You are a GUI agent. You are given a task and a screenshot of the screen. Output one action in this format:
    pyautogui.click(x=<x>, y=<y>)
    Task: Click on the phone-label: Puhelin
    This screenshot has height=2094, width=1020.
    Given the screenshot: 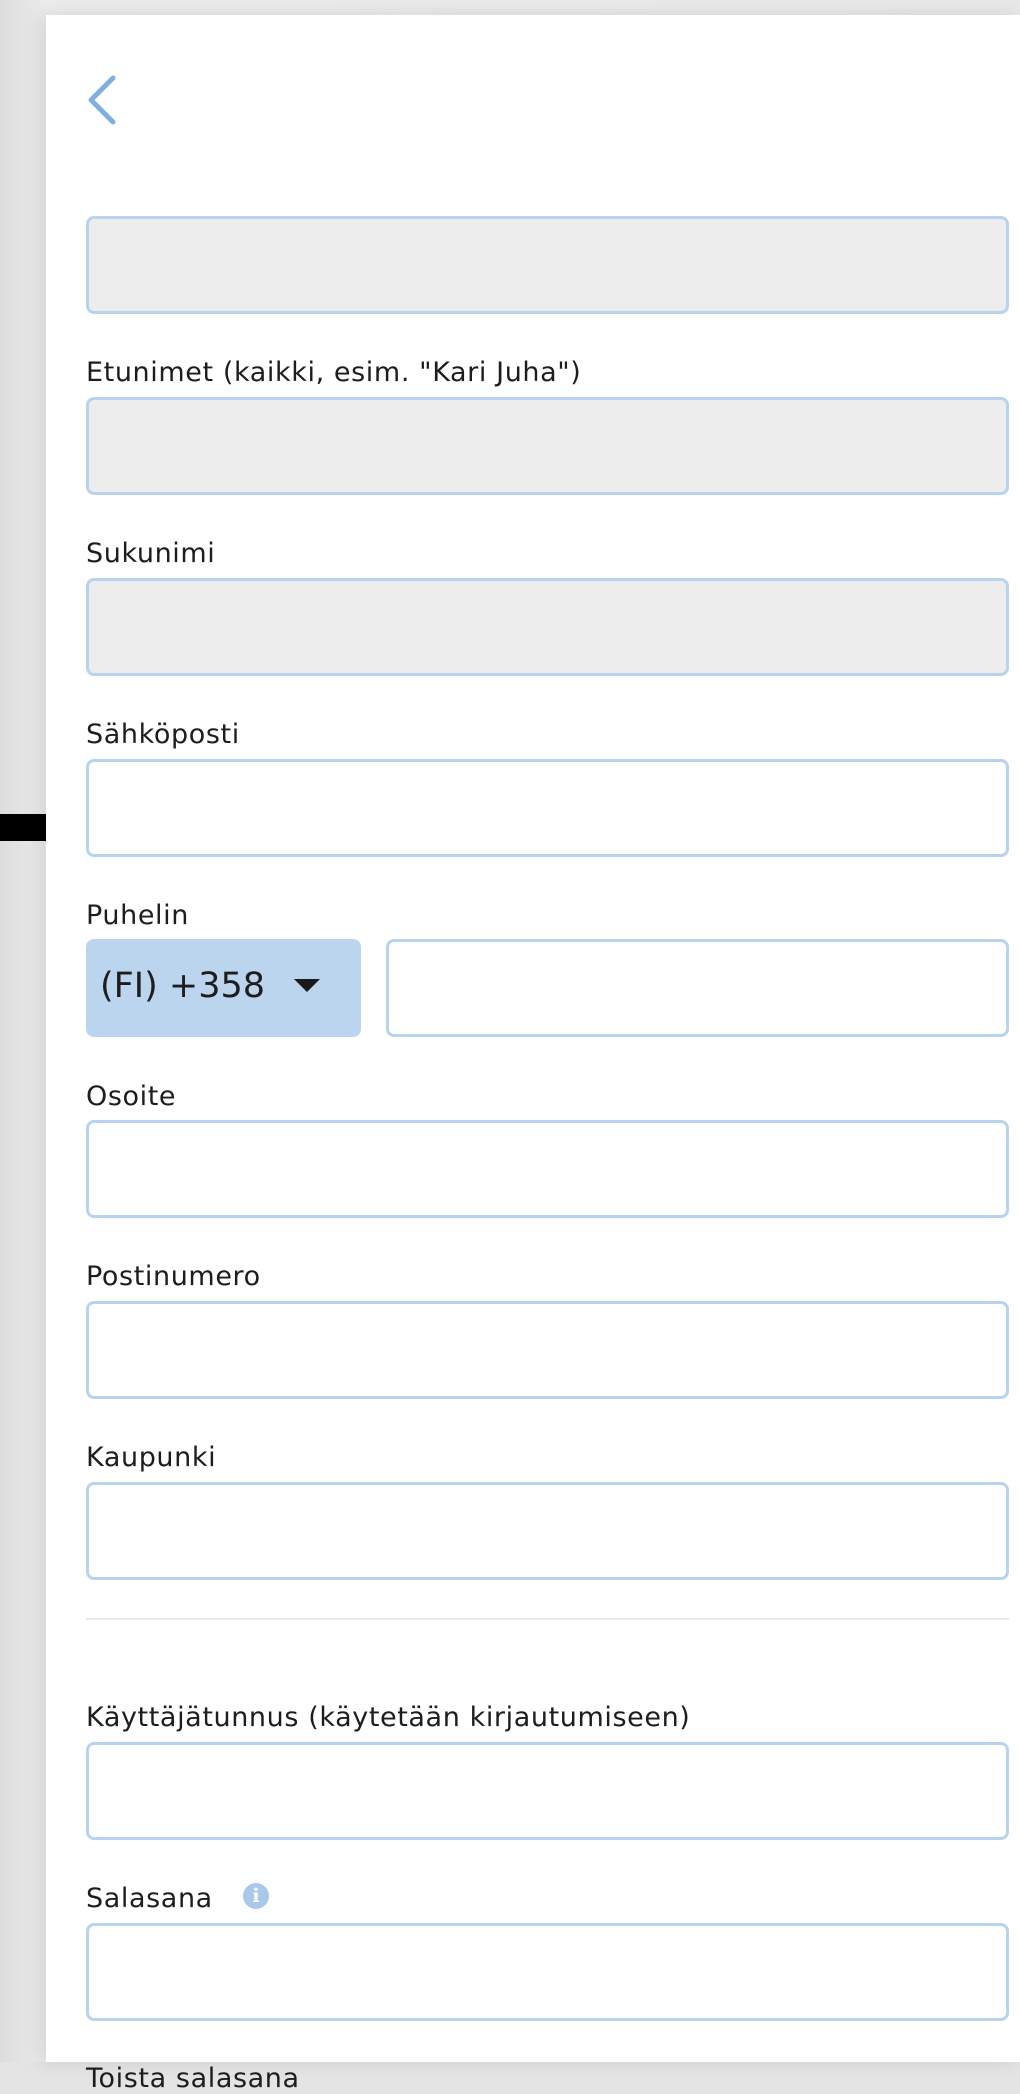 What is the action you would take?
    pyautogui.click(x=137, y=915)
    